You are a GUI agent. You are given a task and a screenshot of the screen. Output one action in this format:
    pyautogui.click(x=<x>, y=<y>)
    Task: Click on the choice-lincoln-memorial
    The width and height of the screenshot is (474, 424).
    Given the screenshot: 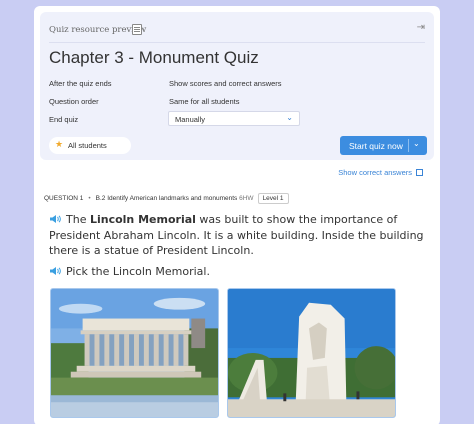 What is the action you would take?
    pyautogui.click(x=134, y=353)
    